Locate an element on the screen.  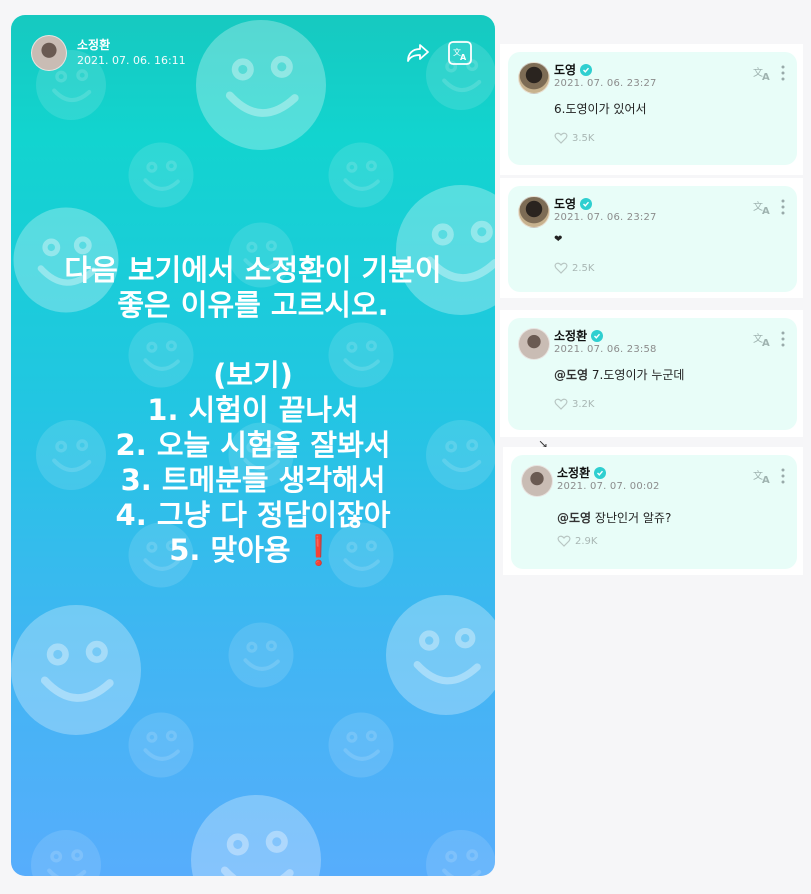
comment-text: @도영 7.도영이가 누군데 is located at coordinates (619, 374).